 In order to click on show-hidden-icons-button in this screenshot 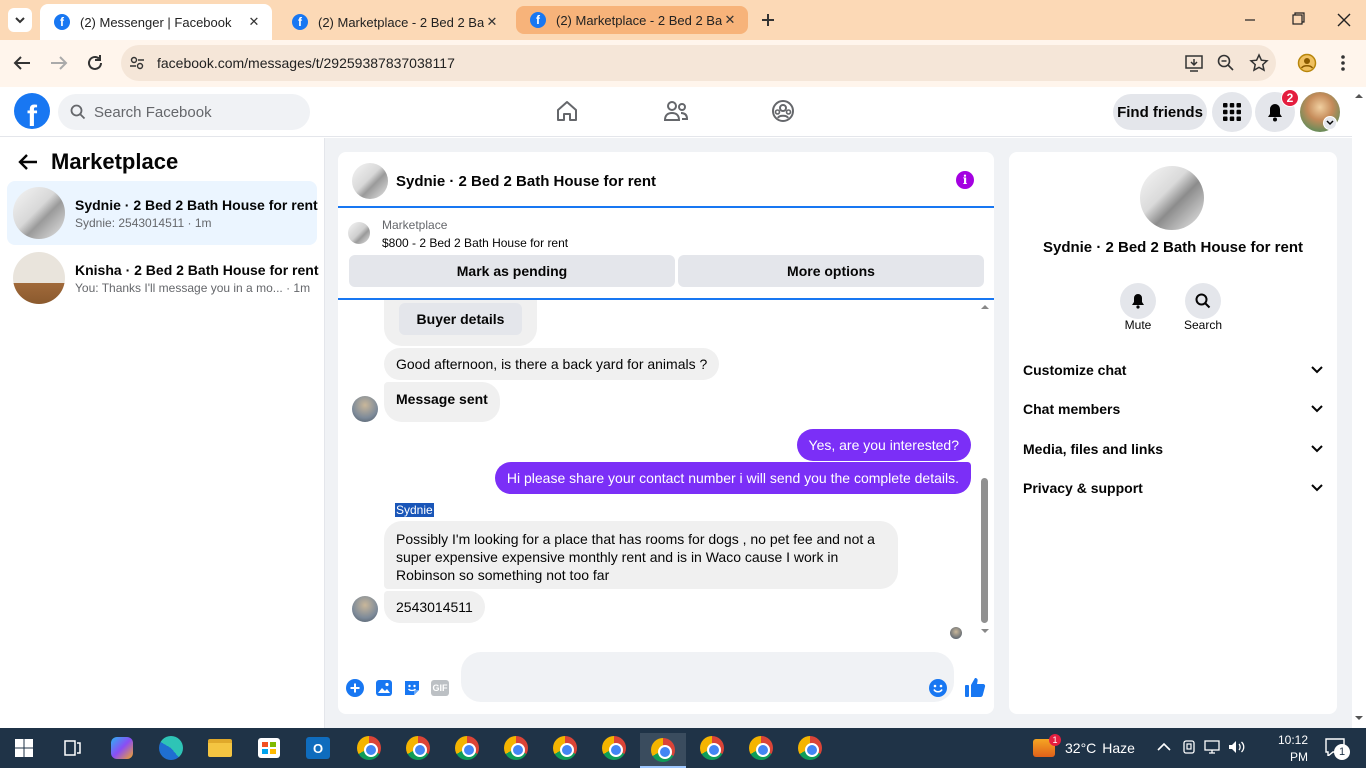, I will do `click(1164, 747)`.